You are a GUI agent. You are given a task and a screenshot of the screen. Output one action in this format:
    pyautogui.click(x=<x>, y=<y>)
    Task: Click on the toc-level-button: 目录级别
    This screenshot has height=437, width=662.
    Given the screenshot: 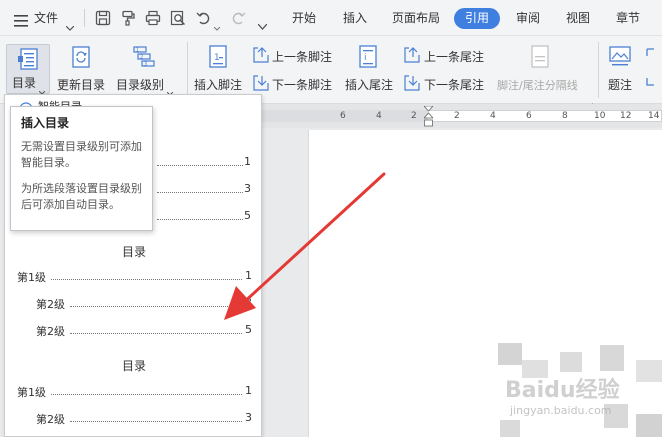 What is the action you would take?
    pyautogui.click(x=140, y=84)
    